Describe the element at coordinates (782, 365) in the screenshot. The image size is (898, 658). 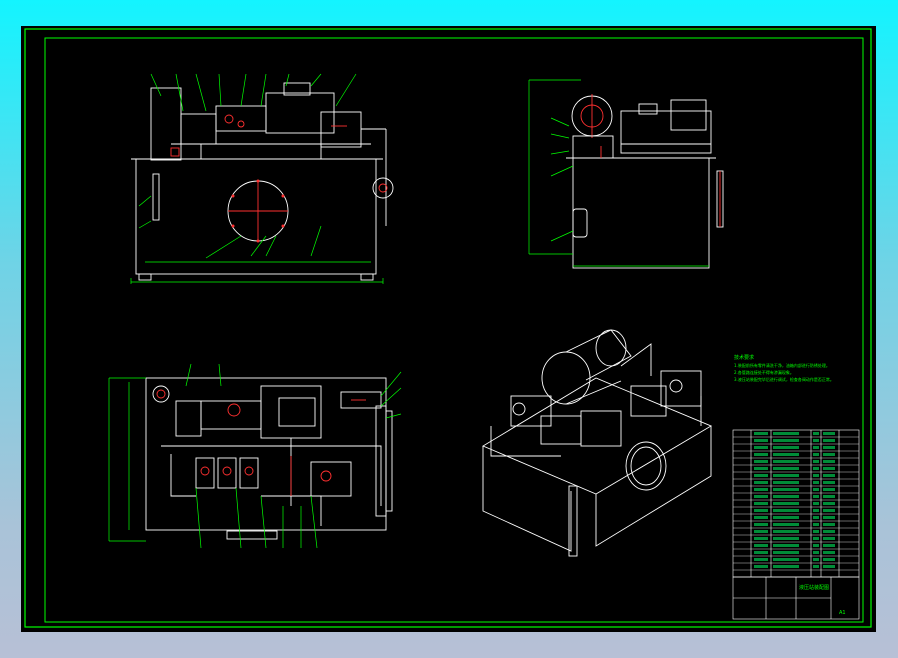
I see `note-line-1: 1.装配前所有零件清洗干净，油箱内部进行防锈处理。` at that location.